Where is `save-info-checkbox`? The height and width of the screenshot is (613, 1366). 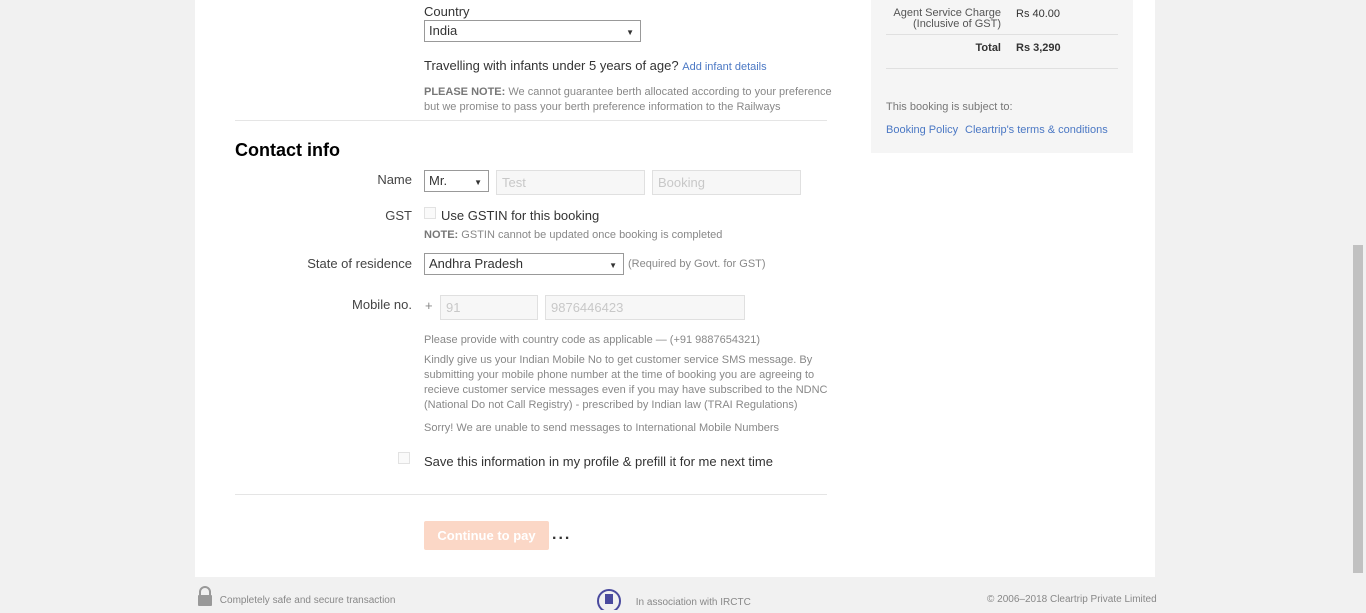 save-info-checkbox is located at coordinates (404, 458).